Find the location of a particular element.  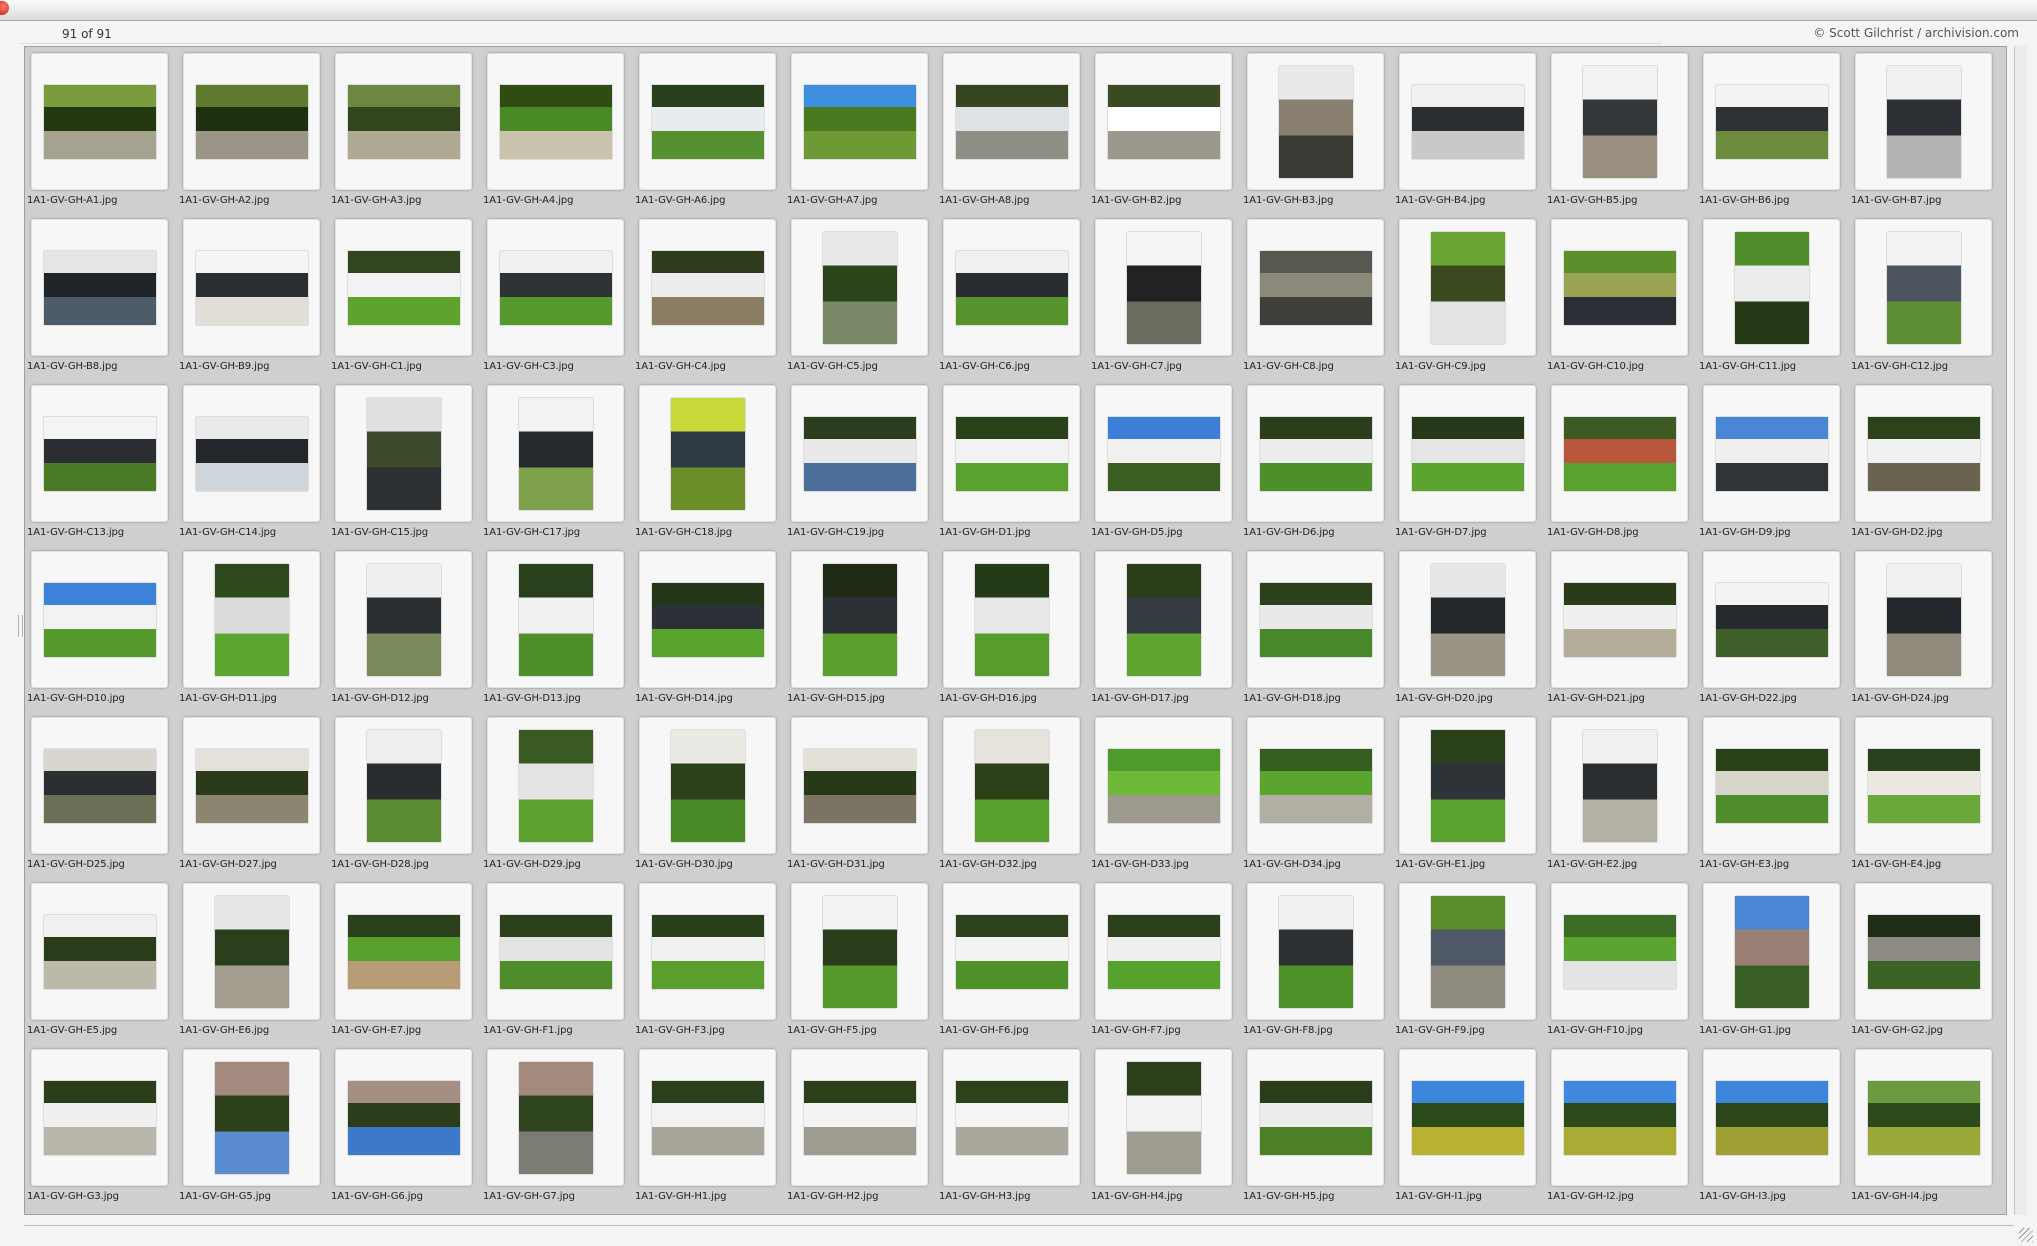

thumbnail-item: 1A1-GV-GH-C4.jpg is located at coordinates (709, 296).